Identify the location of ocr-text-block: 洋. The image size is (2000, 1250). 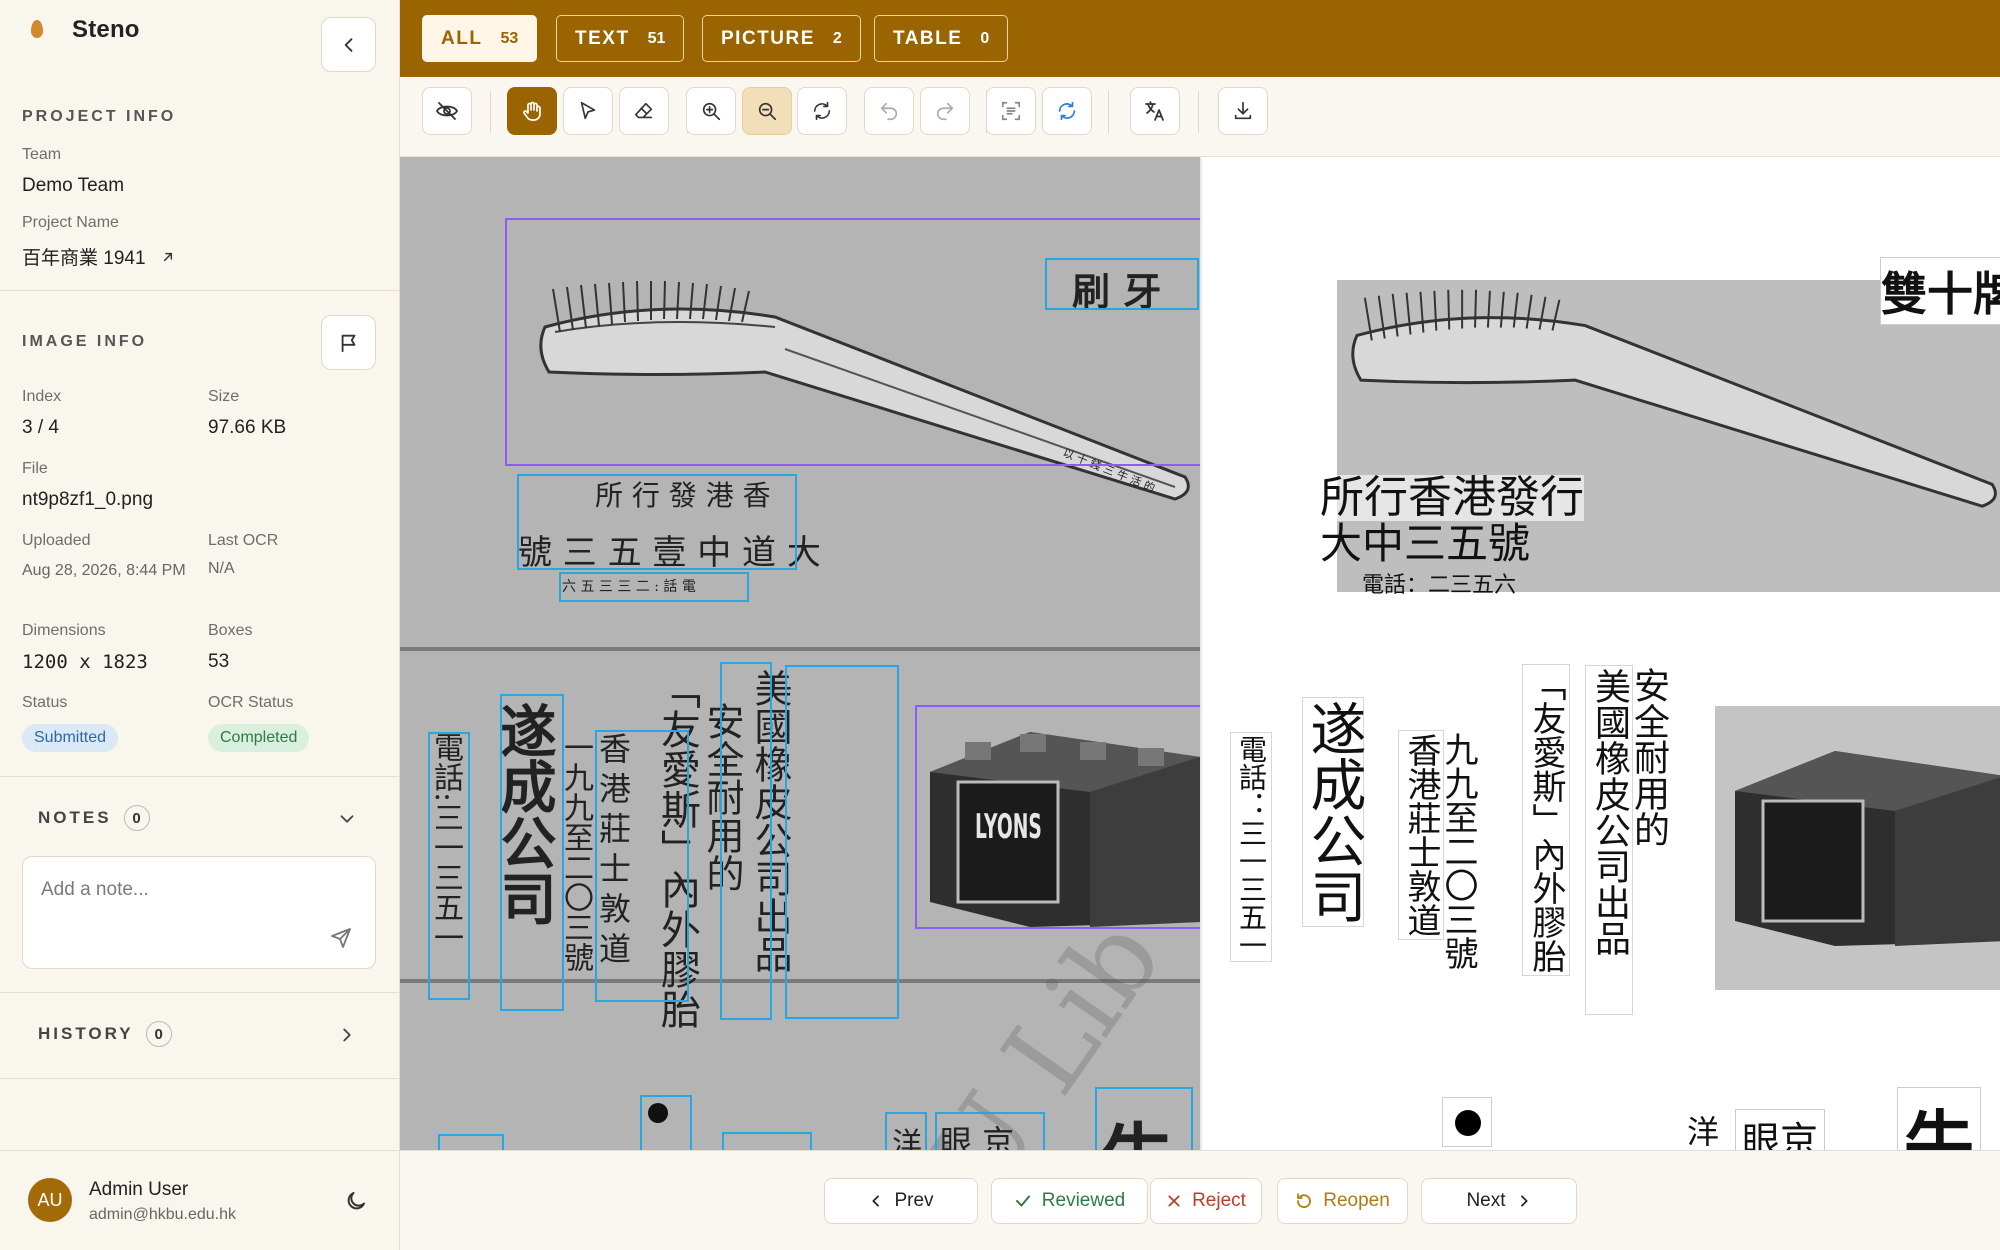
(1703, 1128).